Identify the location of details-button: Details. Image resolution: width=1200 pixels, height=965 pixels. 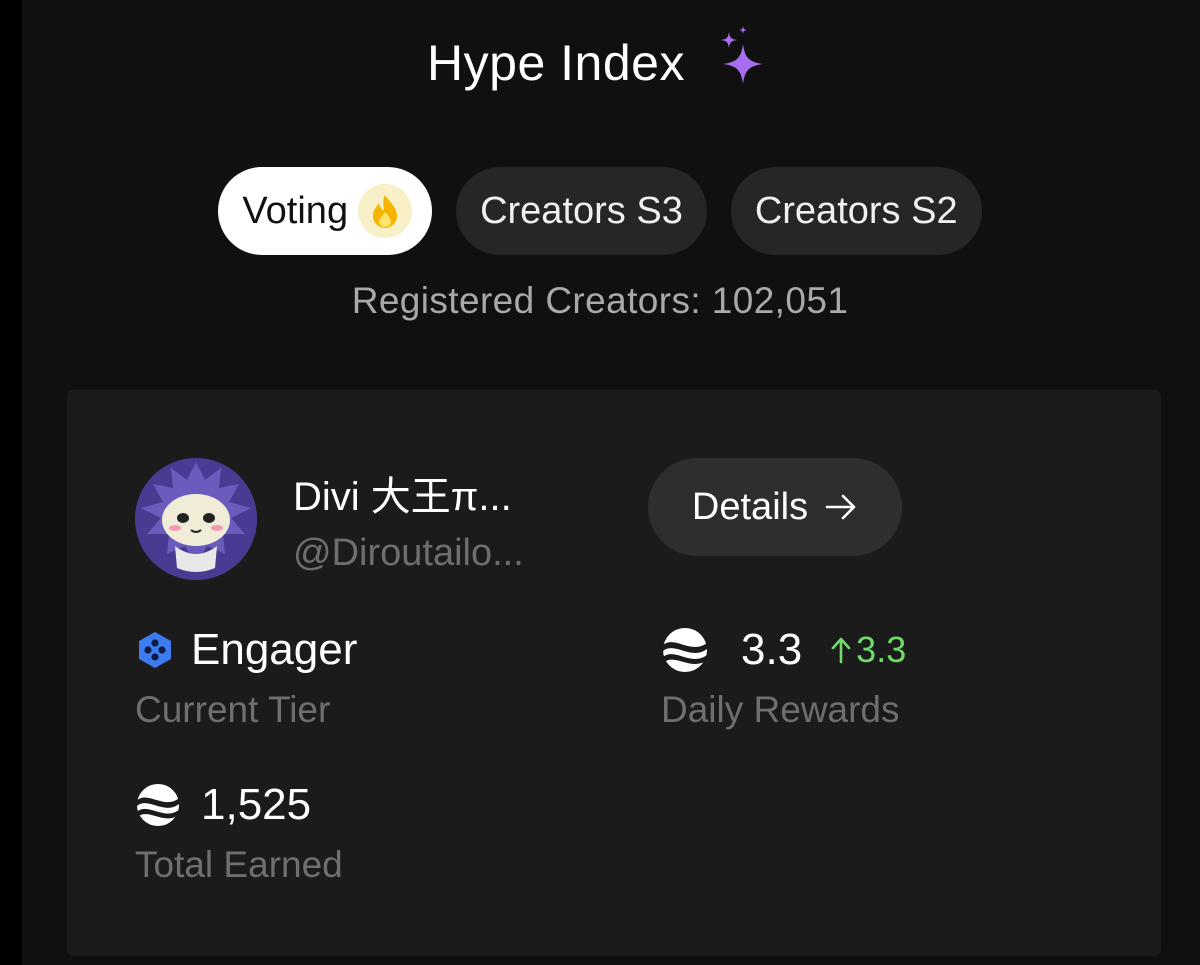
(775, 507).